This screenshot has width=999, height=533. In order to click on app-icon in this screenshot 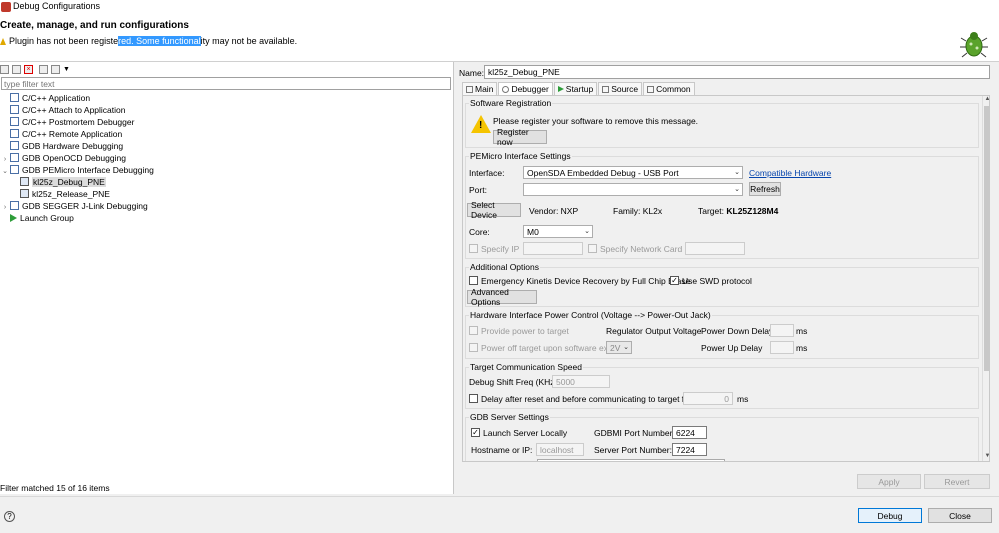, I will do `click(6, 7)`.